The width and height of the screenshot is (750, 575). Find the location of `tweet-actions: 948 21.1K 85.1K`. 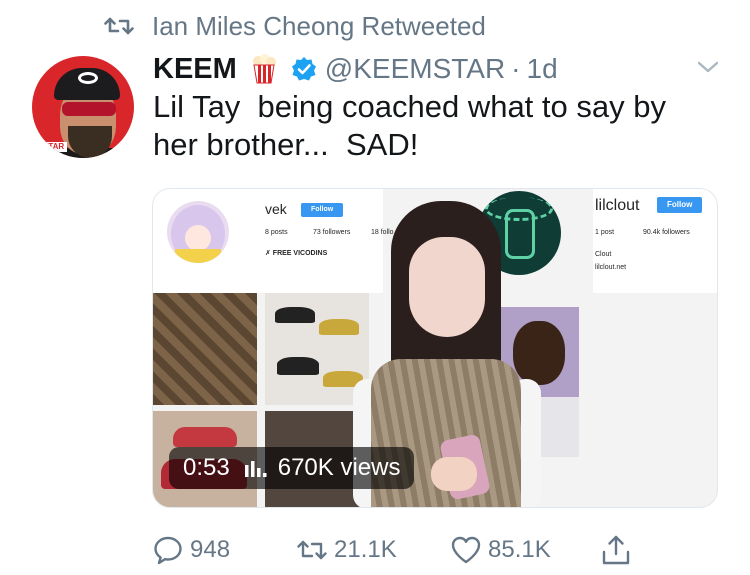

tweet-actions: 948 21.1K 85.1K is located at coordinates (412, 550).